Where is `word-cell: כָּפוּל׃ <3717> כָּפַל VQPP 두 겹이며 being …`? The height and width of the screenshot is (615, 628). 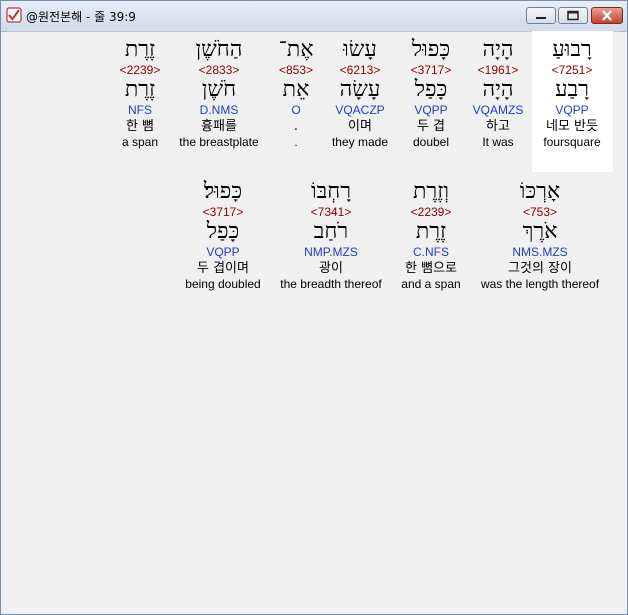 word-cell: כָּפוּל׃ <3717> כָּפַל VQPP 두 겹이며 being … is located at coordinates (222, 235).